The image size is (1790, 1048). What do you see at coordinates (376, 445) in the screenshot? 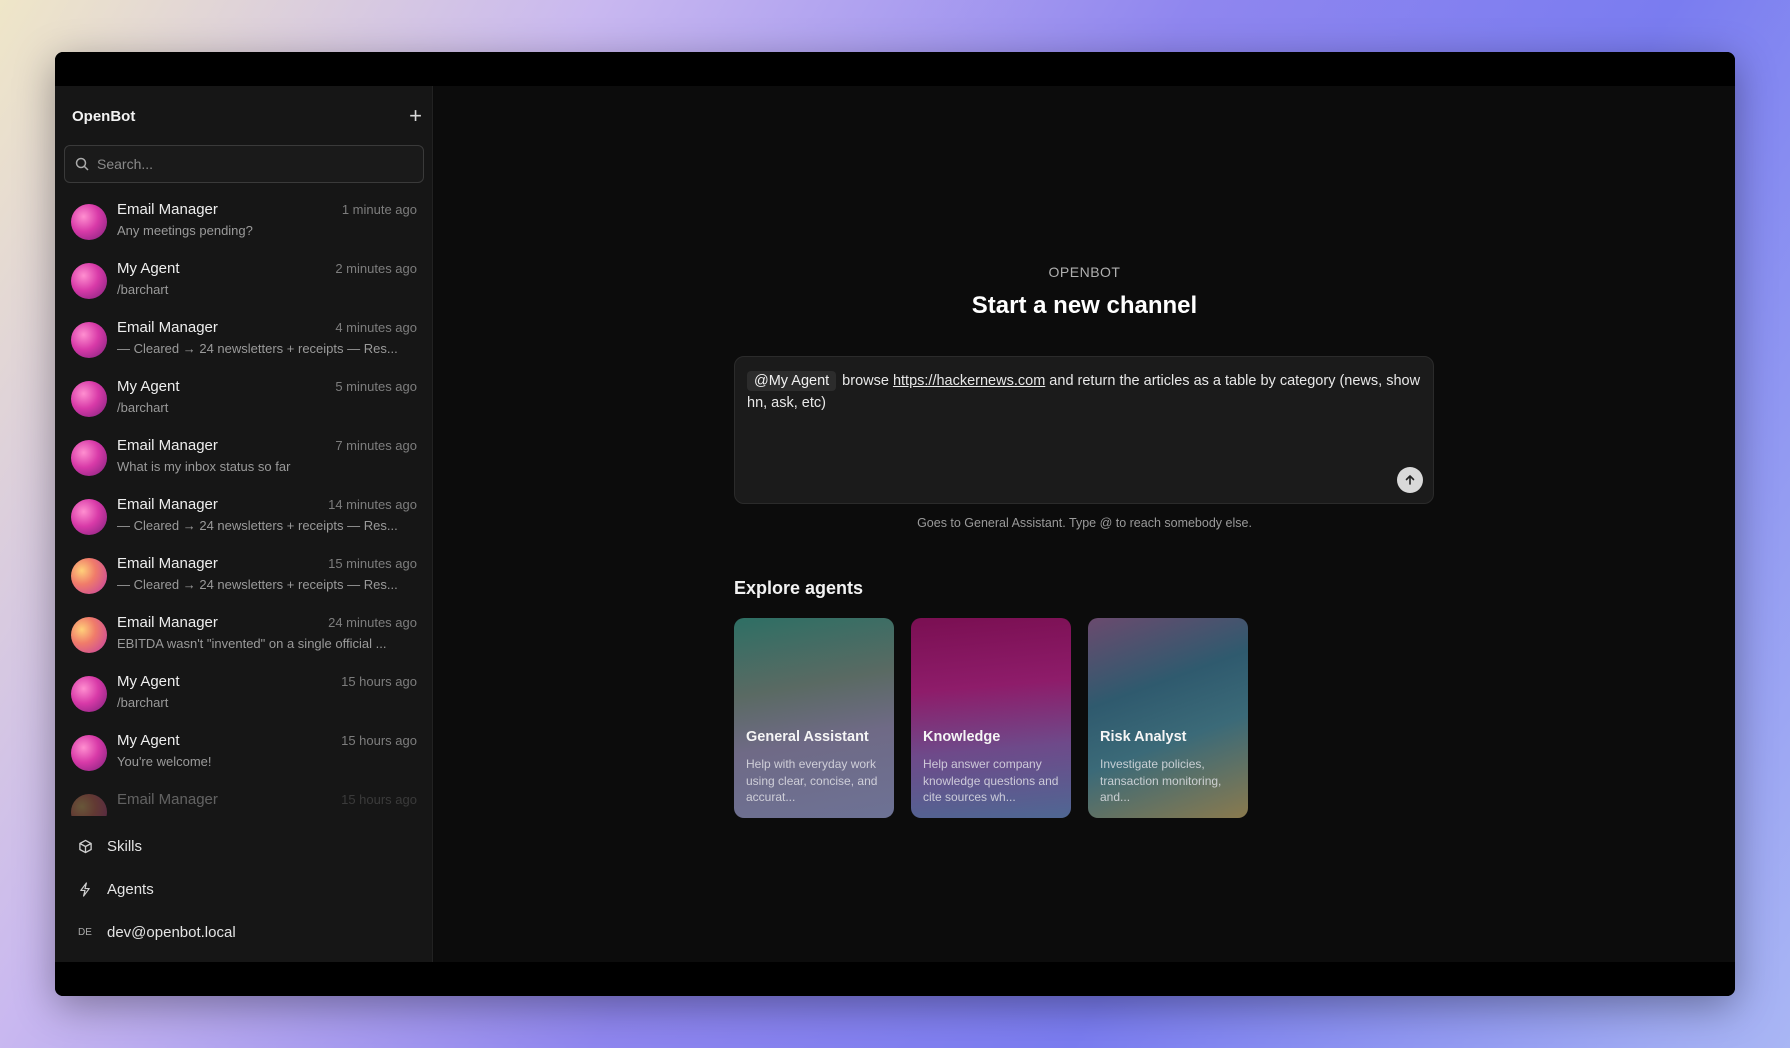
I see `conversation-time: 7 minutes ago` at bounding box center [376, 445].